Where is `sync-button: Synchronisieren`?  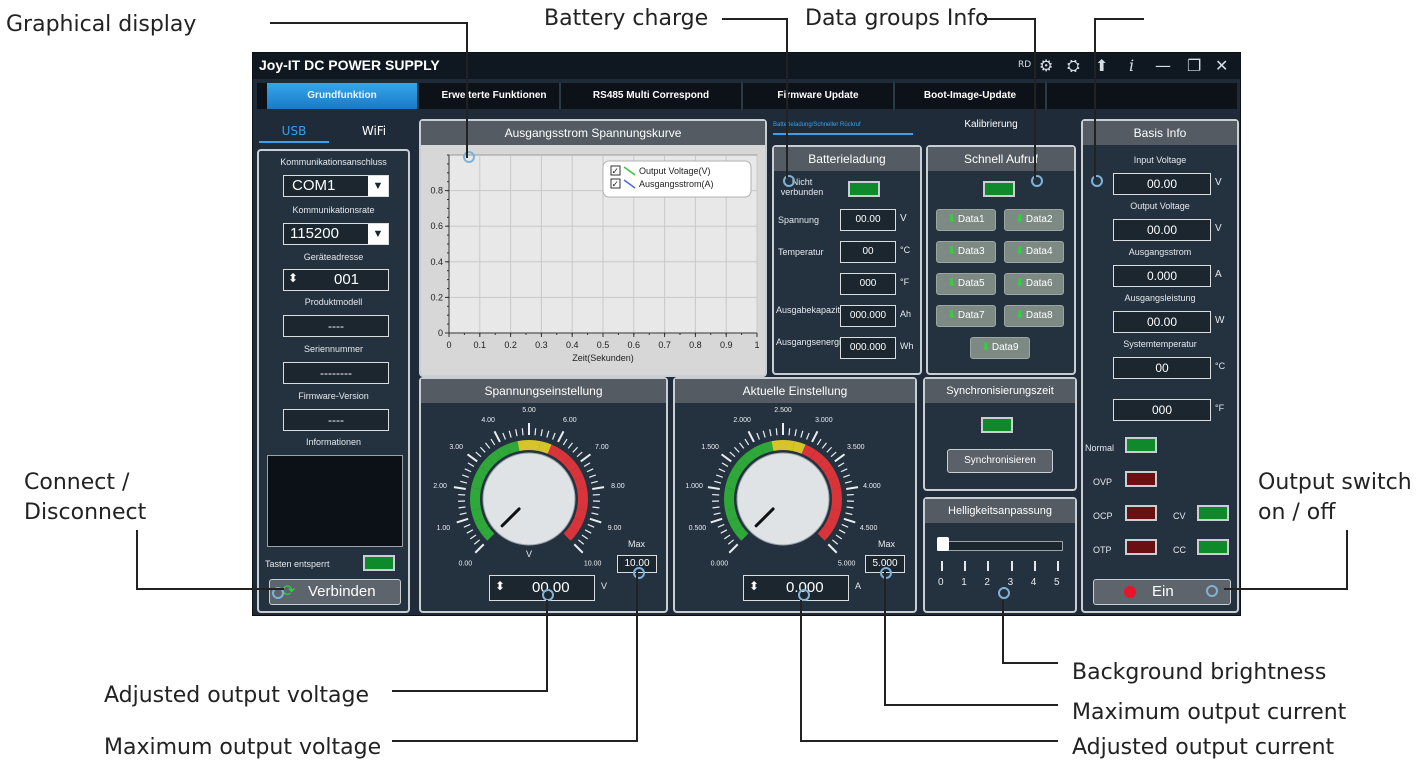
sync-button: Synchronisieren is located at coordinates (1000, 461).